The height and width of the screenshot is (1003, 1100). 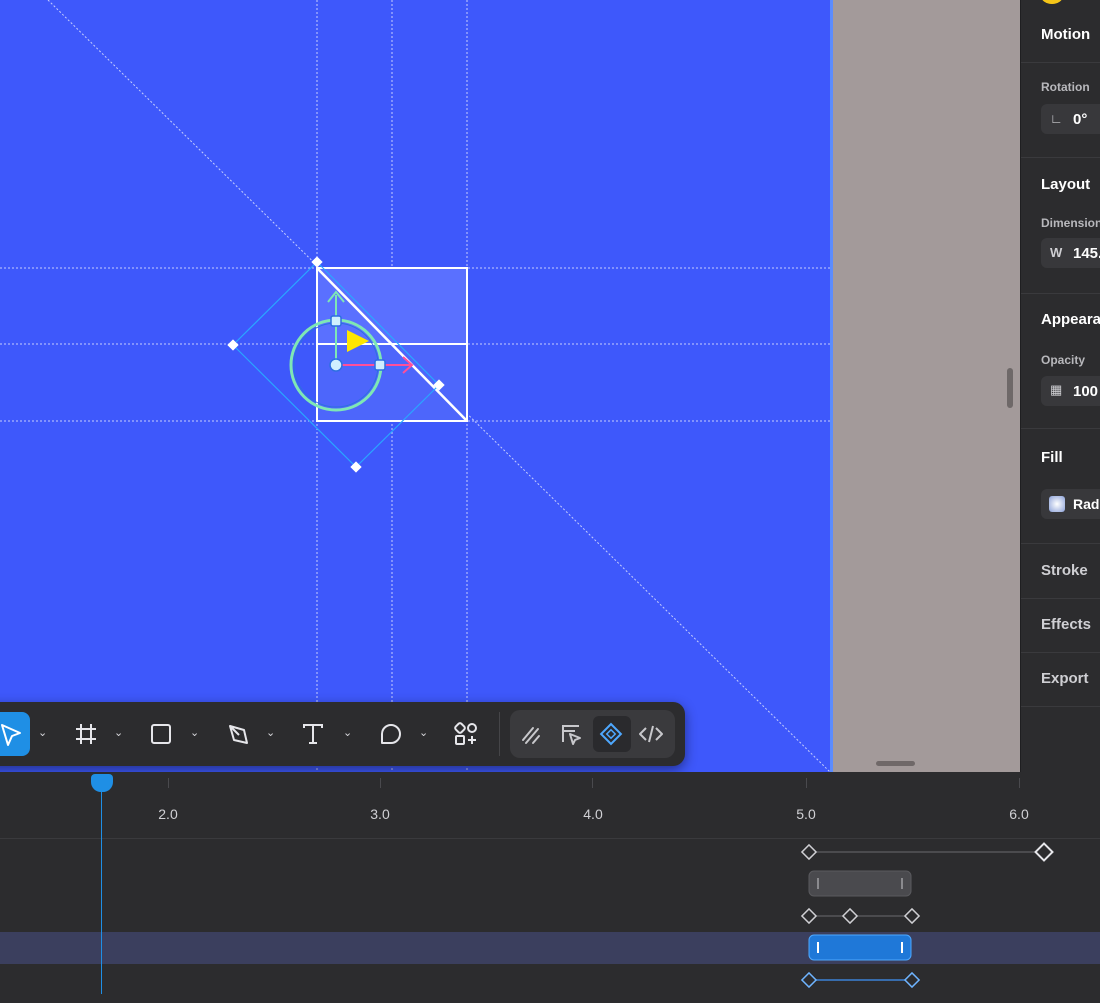 What do you see at coordinates (806, 814) in the screenshot?
I see `tick-label: 5.0` at bounding box center [806, 814].